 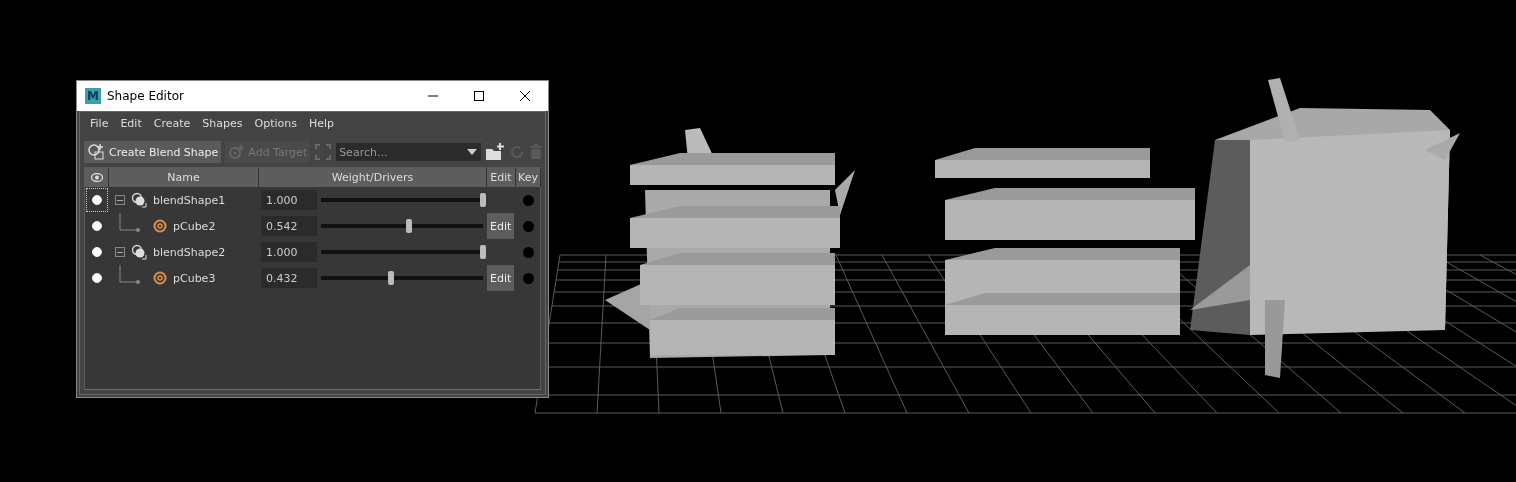 What do you see at coordinates (525, 96) in the screenshot?
I see `close-icon` at bounding box center [525, 96].